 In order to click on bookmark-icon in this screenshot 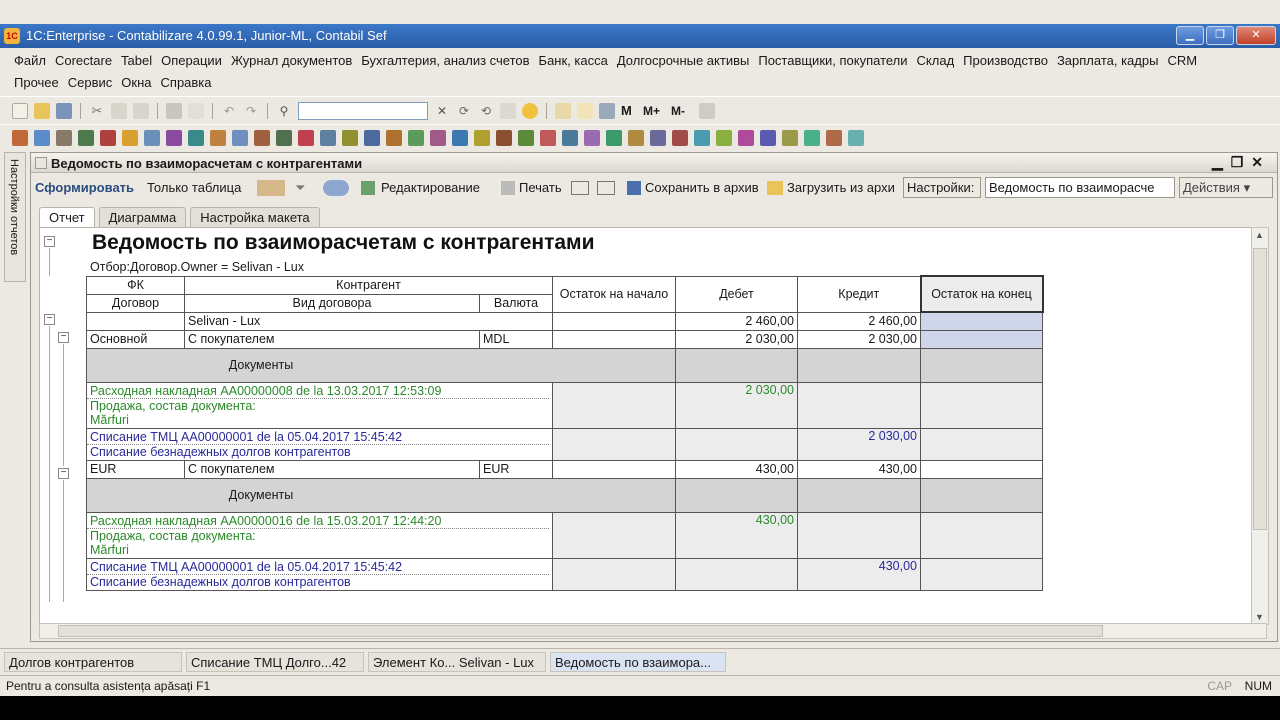, I will do `click(607, 111)`.